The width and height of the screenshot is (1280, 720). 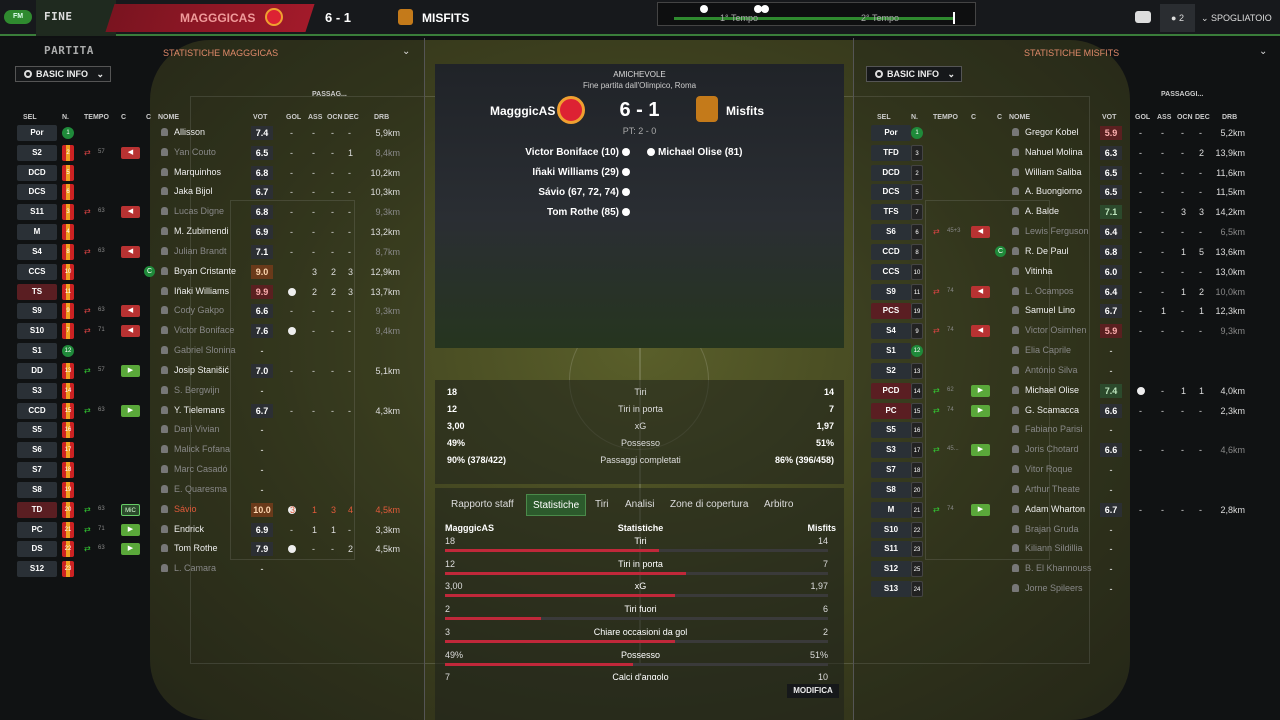 What do you see at coordinates (1048, 350) in the screenshot?
I see `player-name: Elia Caprile` at bounding box center [1048, 350].